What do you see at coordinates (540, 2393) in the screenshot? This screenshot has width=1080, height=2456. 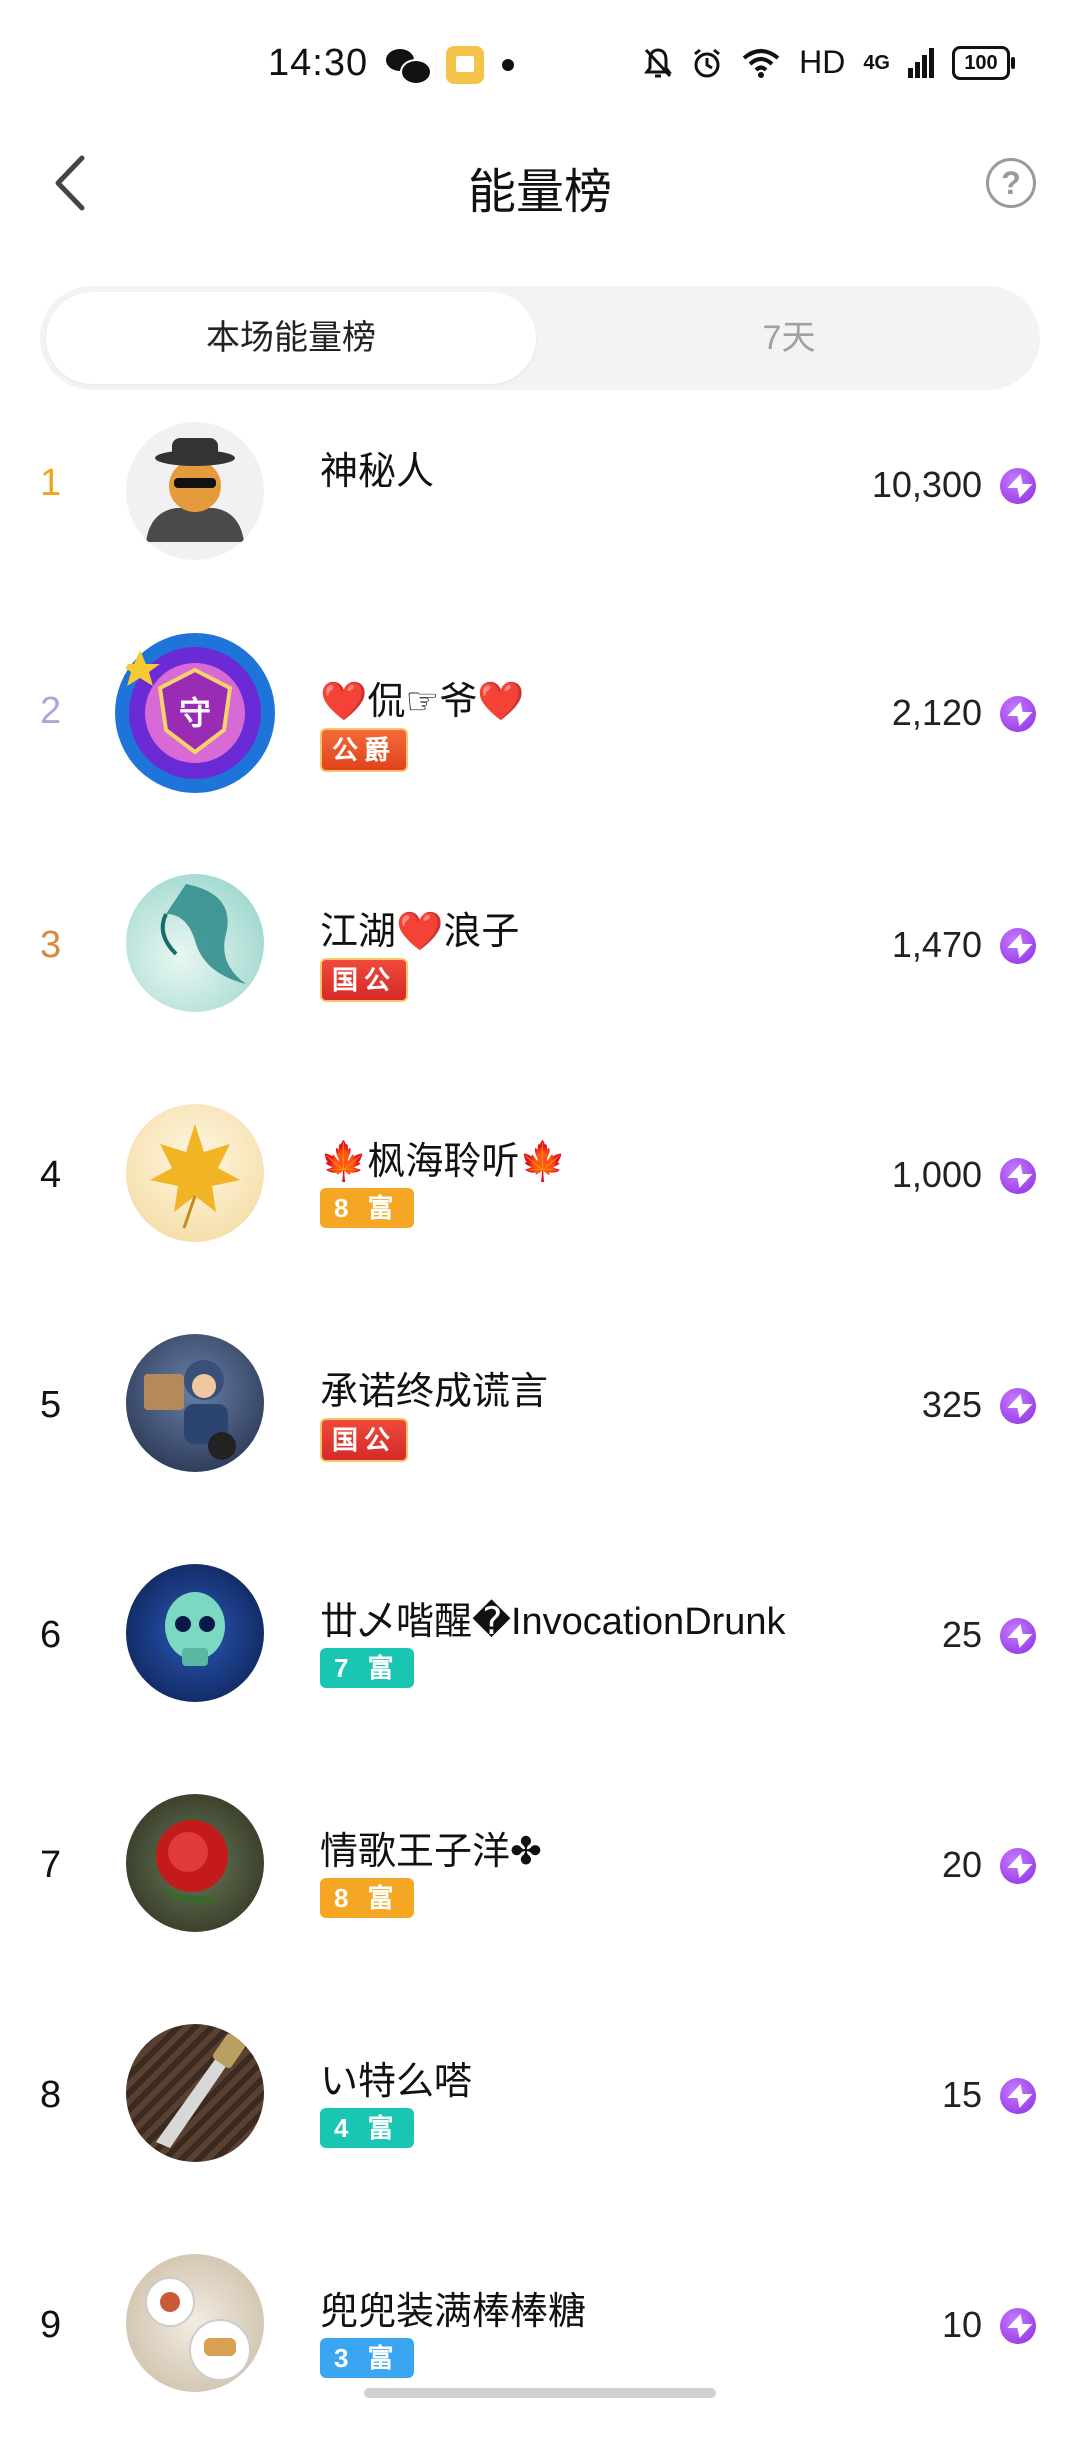 I see `home-indicator-bar` at bounding box center [540, 2393].